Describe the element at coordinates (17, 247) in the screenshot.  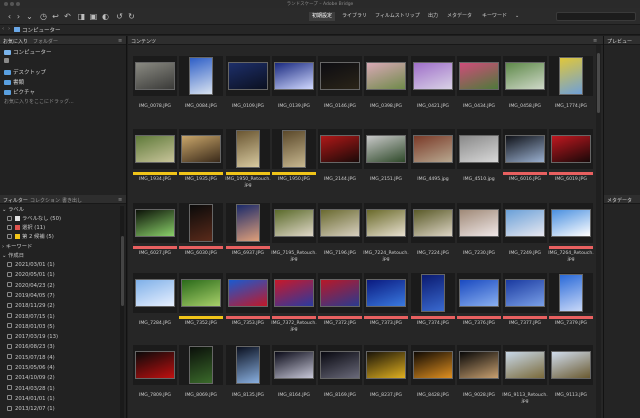
I see `filter-section-keywords: › キーワード` at that location.